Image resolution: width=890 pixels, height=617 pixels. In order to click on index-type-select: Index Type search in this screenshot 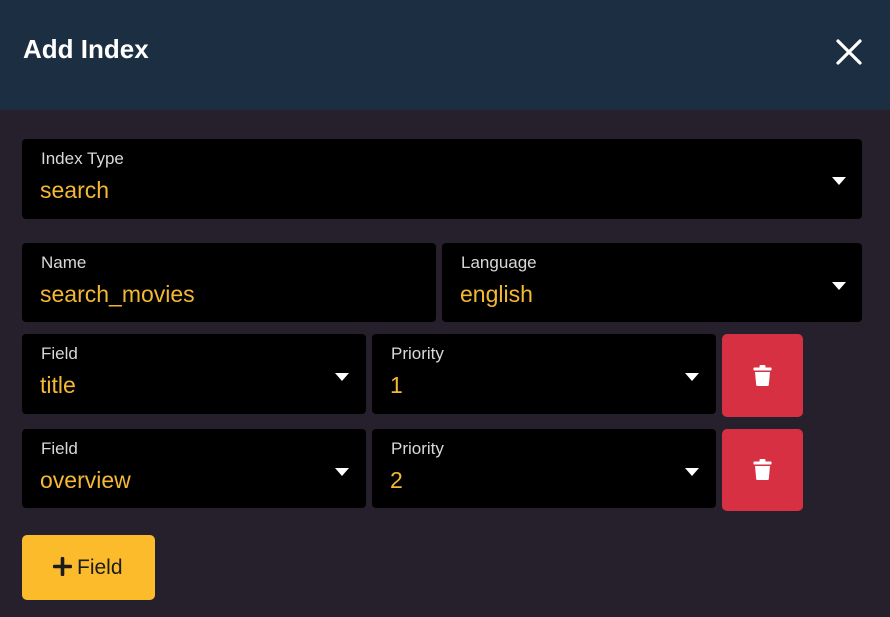, I will do `click(442, 179)`.